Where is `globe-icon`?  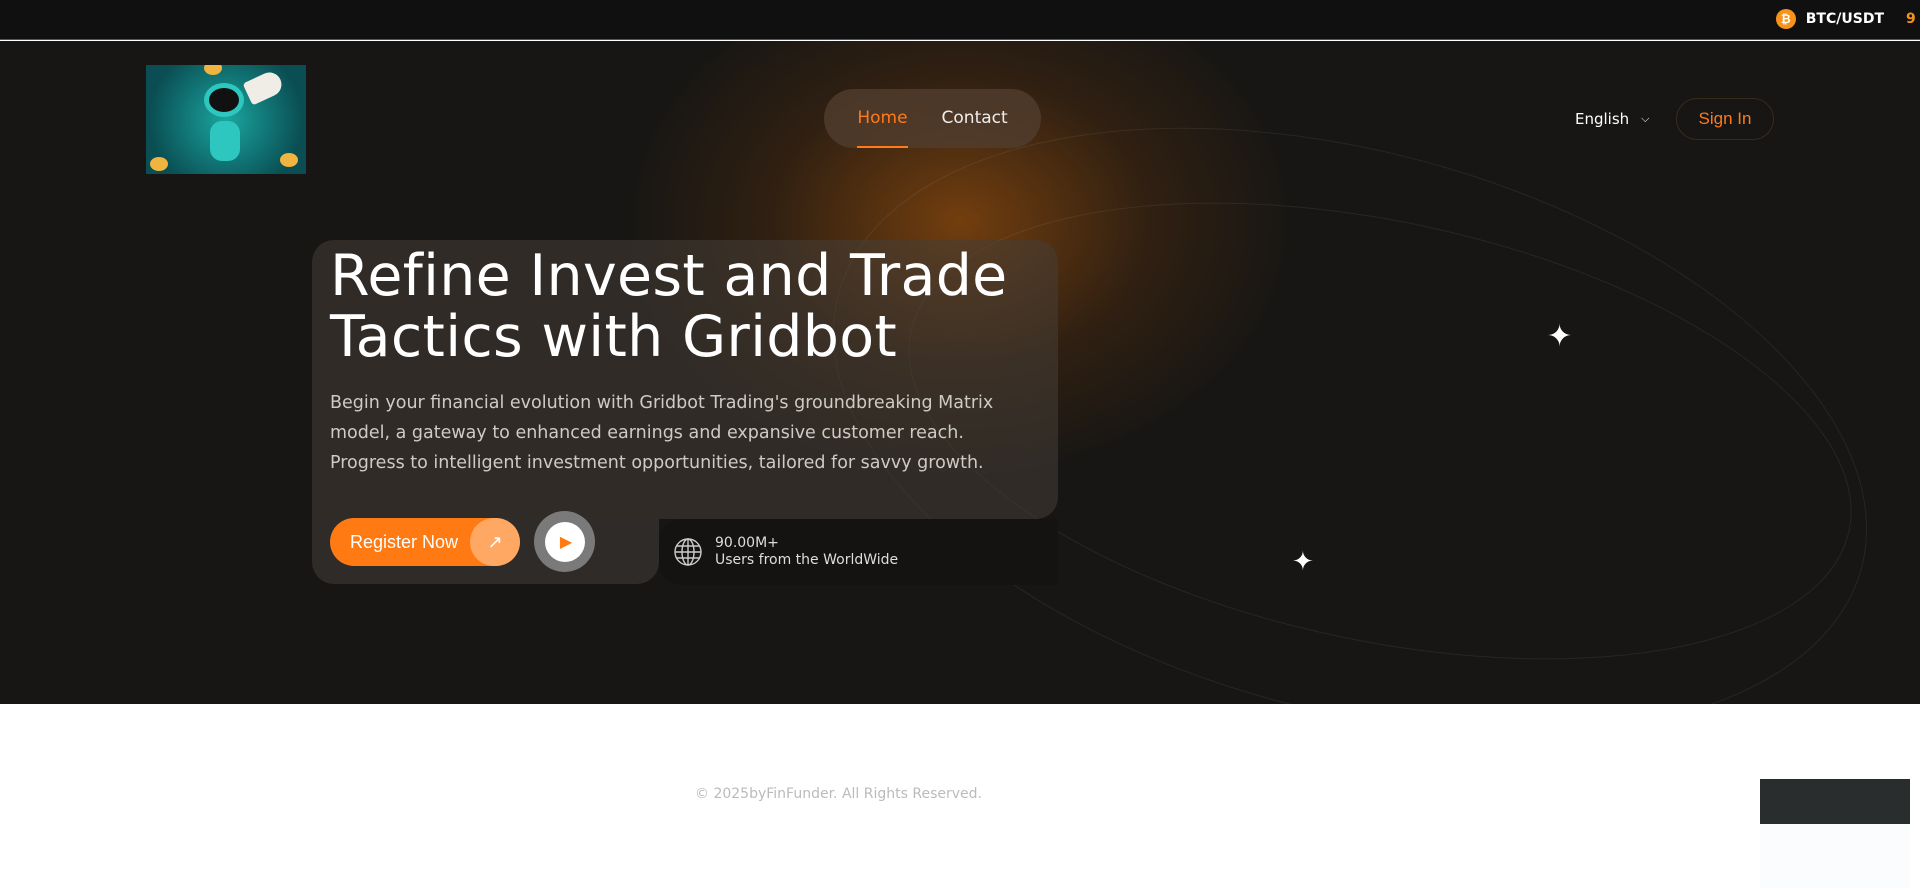 globe-icon is located at coordinates (688, 552).